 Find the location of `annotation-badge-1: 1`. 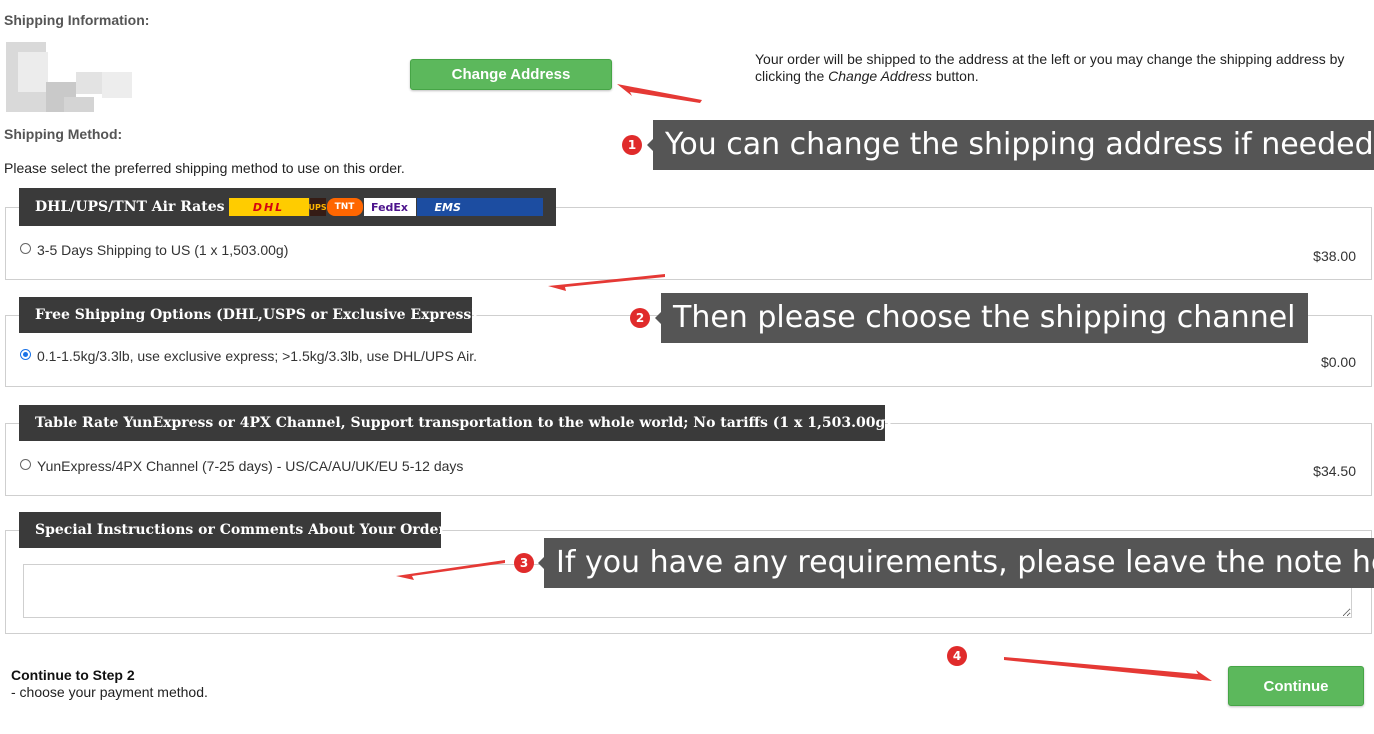

annotation-badge-1: 1 is located at coordinates (632, 145).